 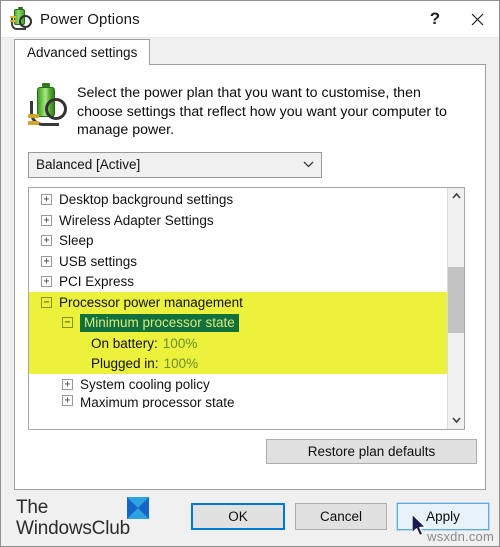 What do you see at coordinates (238, 363) in the screenshot?
I see `tree-row: Plugged in: 100%` at bounding box center [238, 363].